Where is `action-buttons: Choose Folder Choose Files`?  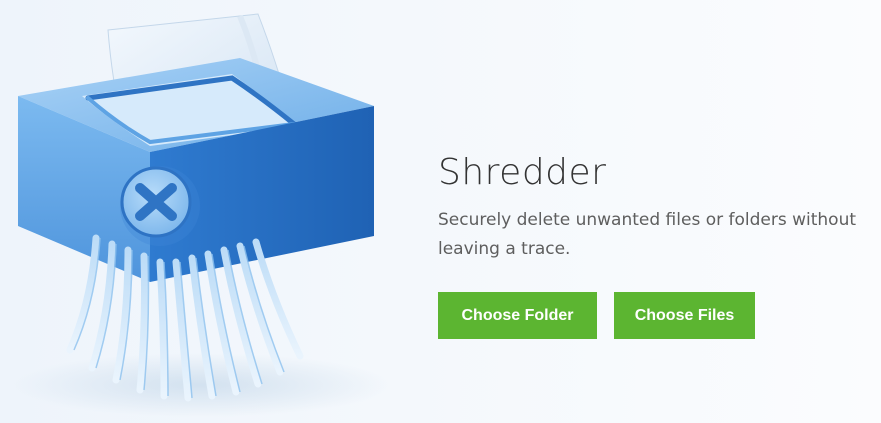
action-buttons: Choose Folder Choose Files is located at coordinates (596, 315).